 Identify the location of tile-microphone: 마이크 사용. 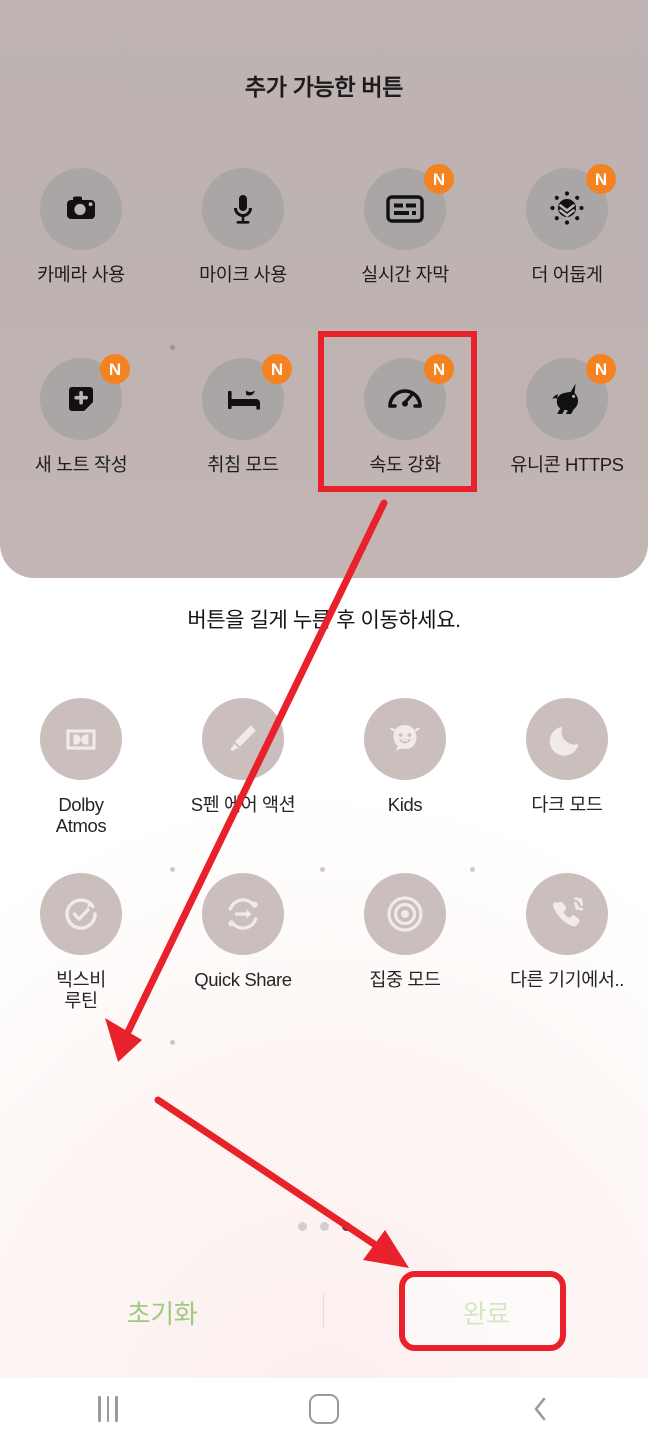
(243, 226).